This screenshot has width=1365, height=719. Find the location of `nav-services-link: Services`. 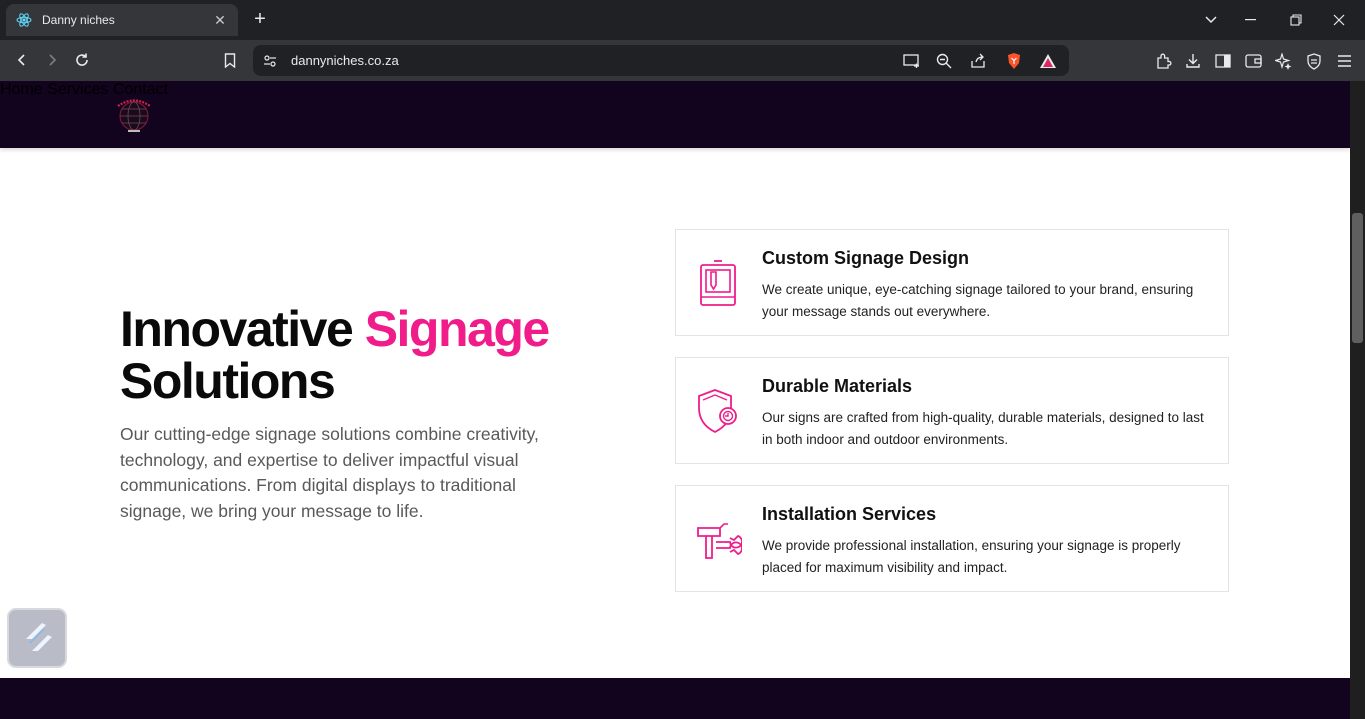

nav-services-link: Services is located at coordinates (77, 89).